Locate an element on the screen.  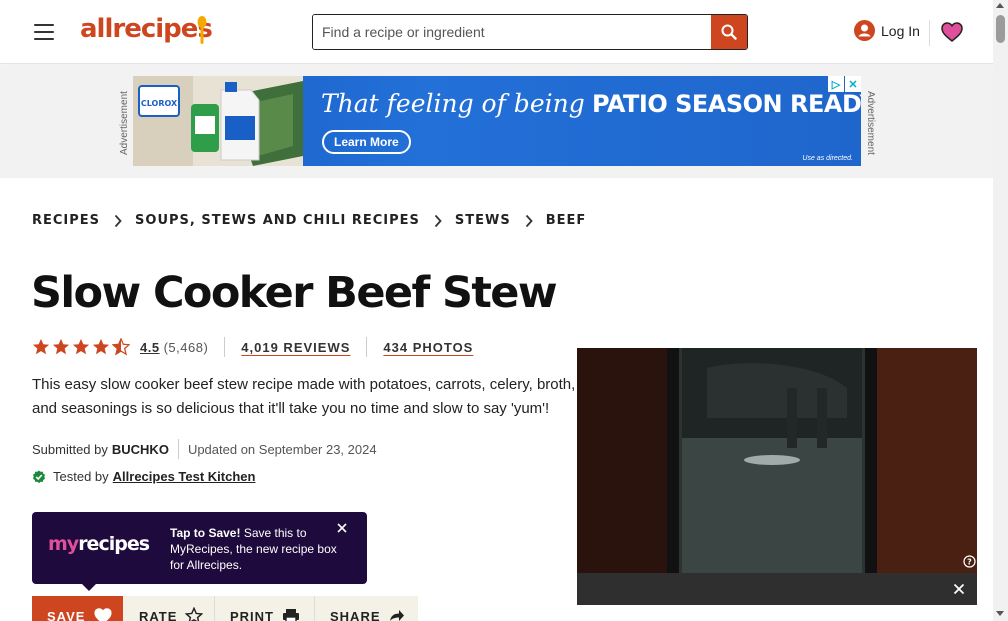
video-control-bar is located at coordinates (777, 589).